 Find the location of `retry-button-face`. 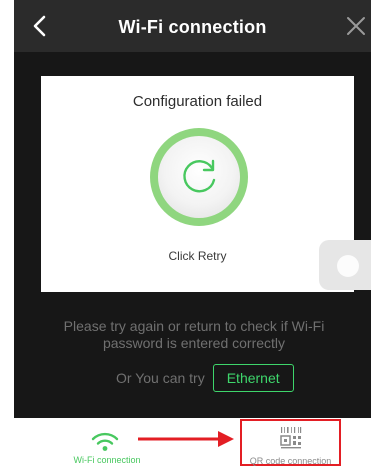

retry-button-face is located at coordinates (199, 177).